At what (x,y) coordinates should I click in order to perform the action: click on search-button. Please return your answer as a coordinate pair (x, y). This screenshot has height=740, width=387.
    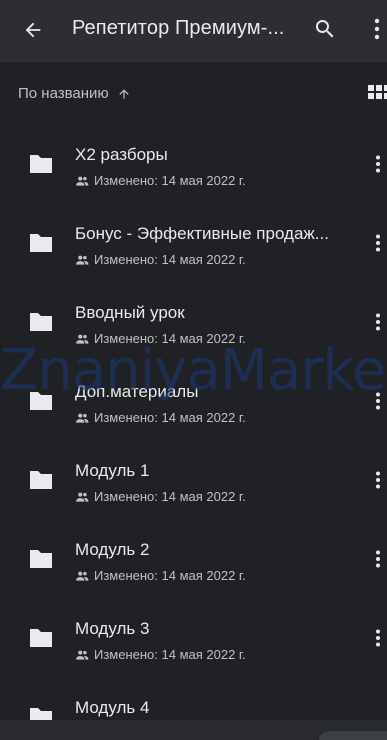
    Looking at the image, I should click on (325, 29).